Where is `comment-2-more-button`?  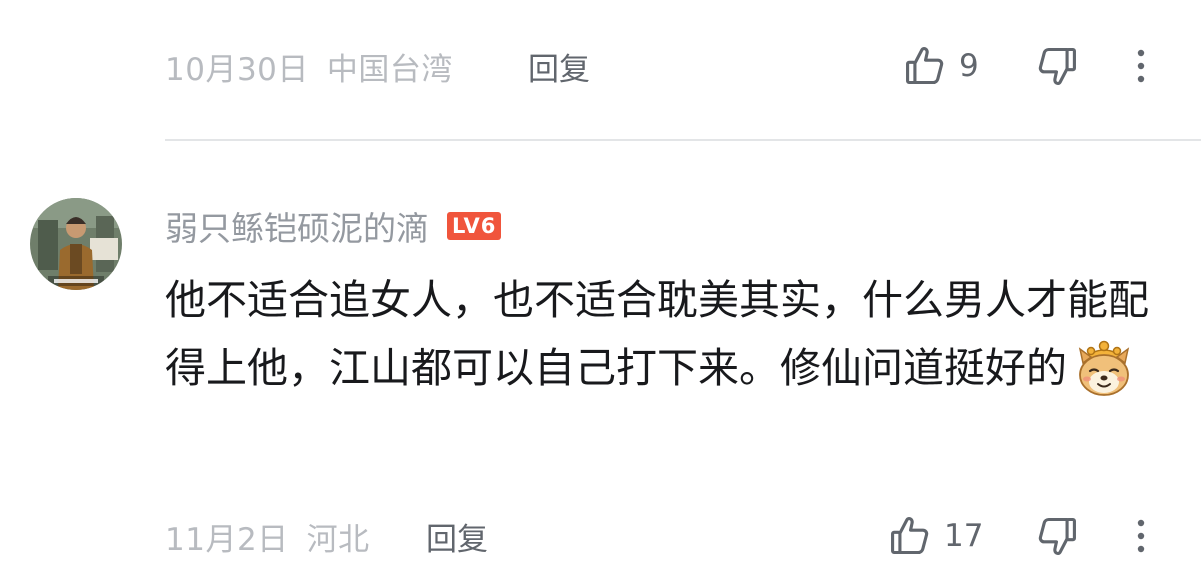
comment-2-more-button is located at coordinates (1141, 536).